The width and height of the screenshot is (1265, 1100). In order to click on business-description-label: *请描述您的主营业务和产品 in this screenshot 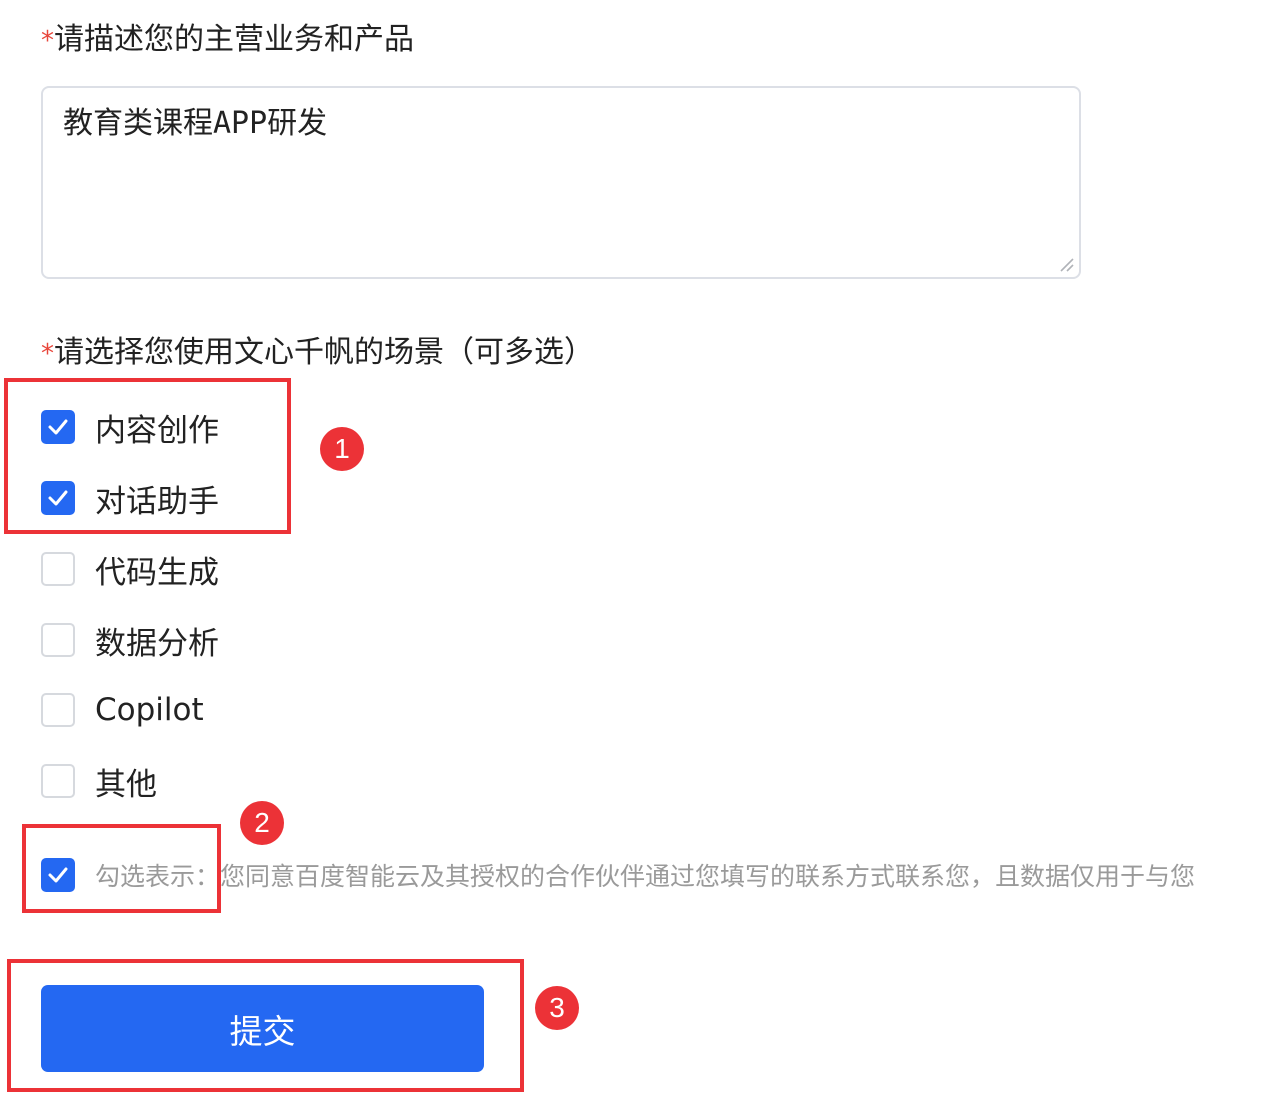, I will do `click(227, 40)`.